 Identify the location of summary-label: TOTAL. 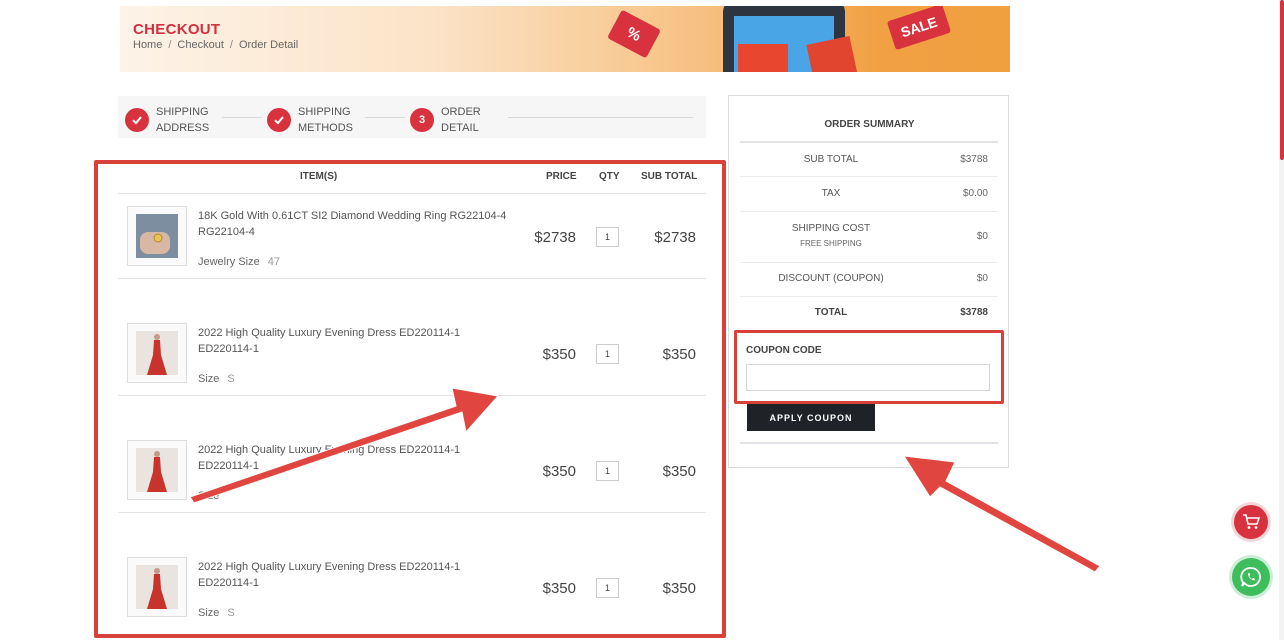
(831, 312).